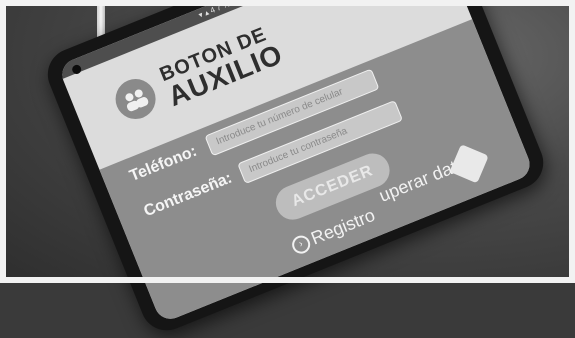 The image size is (575, 338). Describe the element at coordinates (222, 66) in the screenshot. I see `app-title: BOTON DE AUXILIO` at that location.